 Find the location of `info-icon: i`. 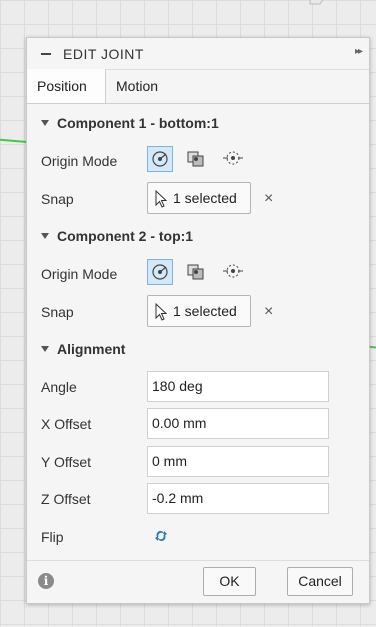

info-icon: i is located at coordinates (46, 581).